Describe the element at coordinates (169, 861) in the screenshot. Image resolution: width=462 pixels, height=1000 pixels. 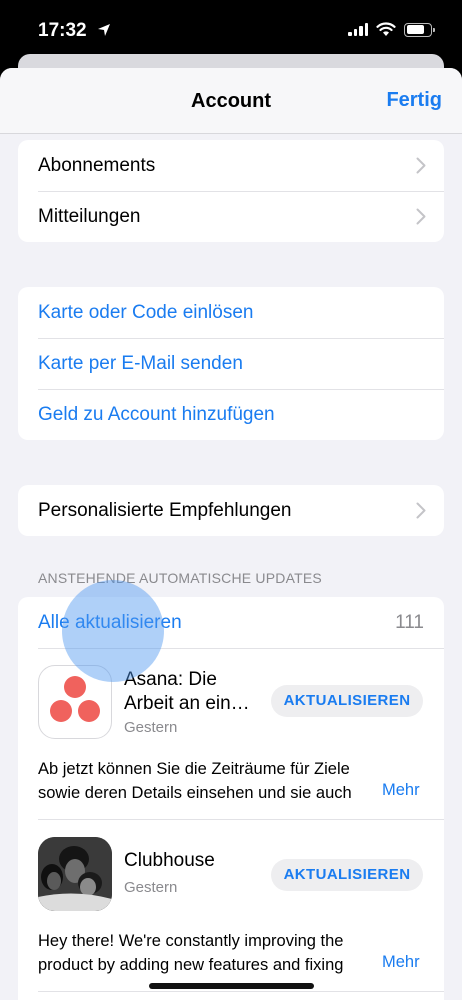
I see `app-name: Clubhouse` at that location.